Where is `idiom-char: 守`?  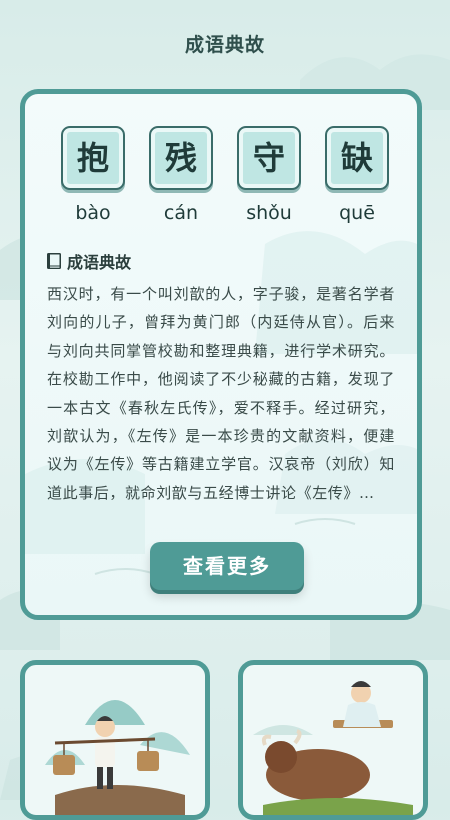
idiom-char: 守 is located at coordinates (268, 158).